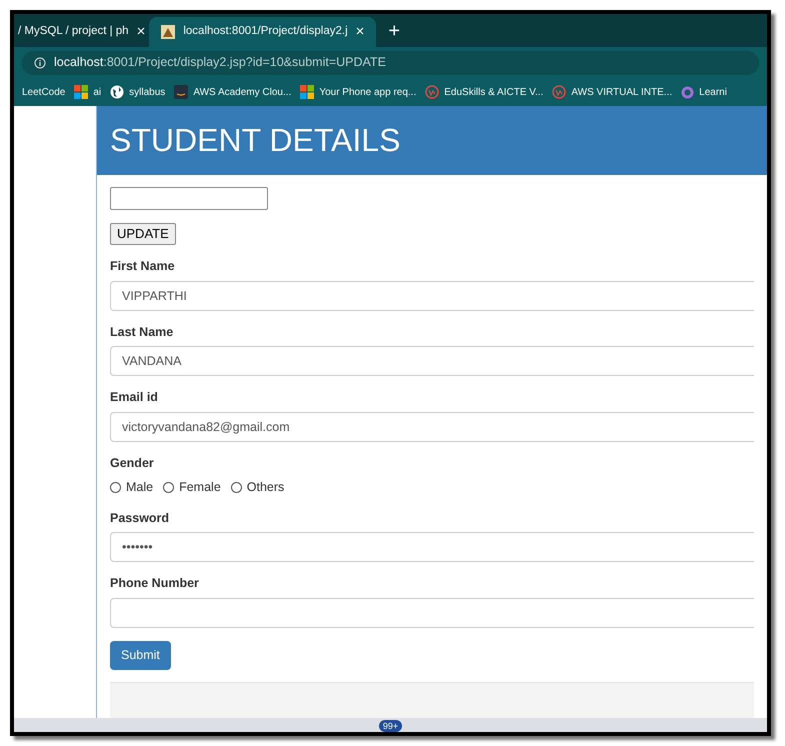  What do you see at coordinates (143, 266) in the screenshot?
I see `field-label: First Name` at bounding box center [143, 266].